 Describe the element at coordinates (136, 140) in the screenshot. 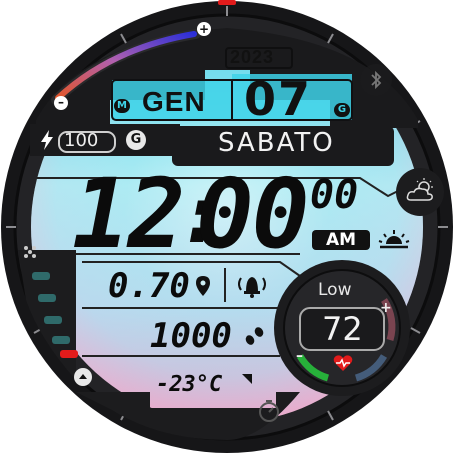

I see `battery-badge: G` at that location.